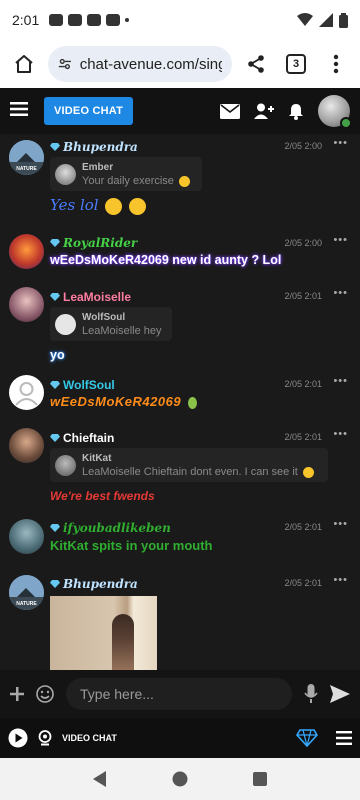 This screenshot has width=360, height=800. I want to click on footer-menu-icon, so click(344, 738).